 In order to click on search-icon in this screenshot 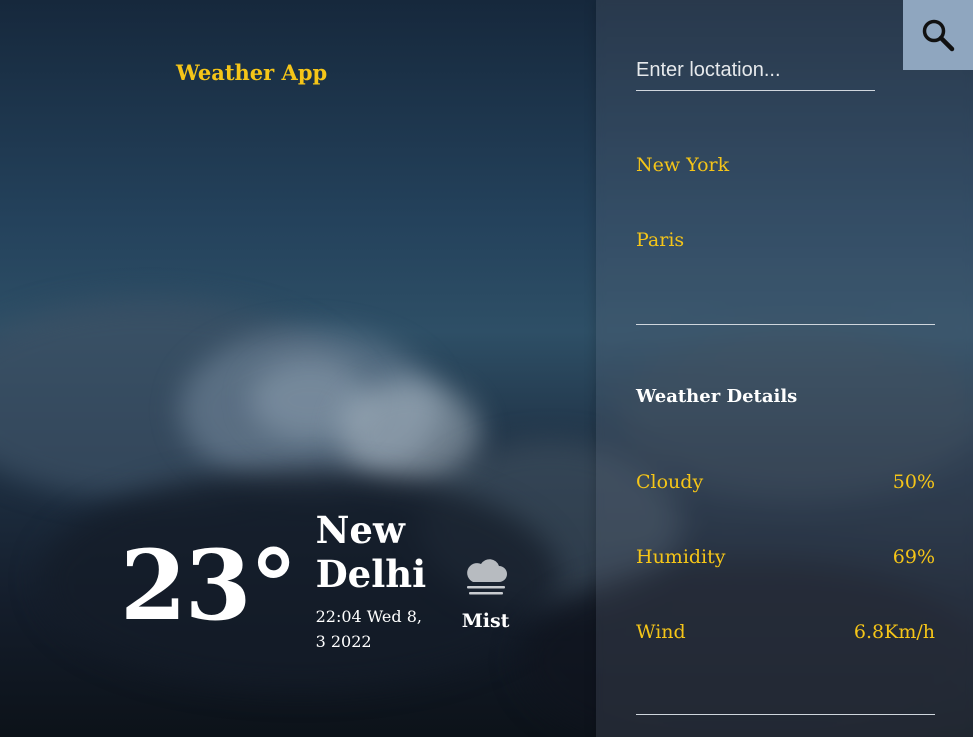, I will do `click(938, 35)`.